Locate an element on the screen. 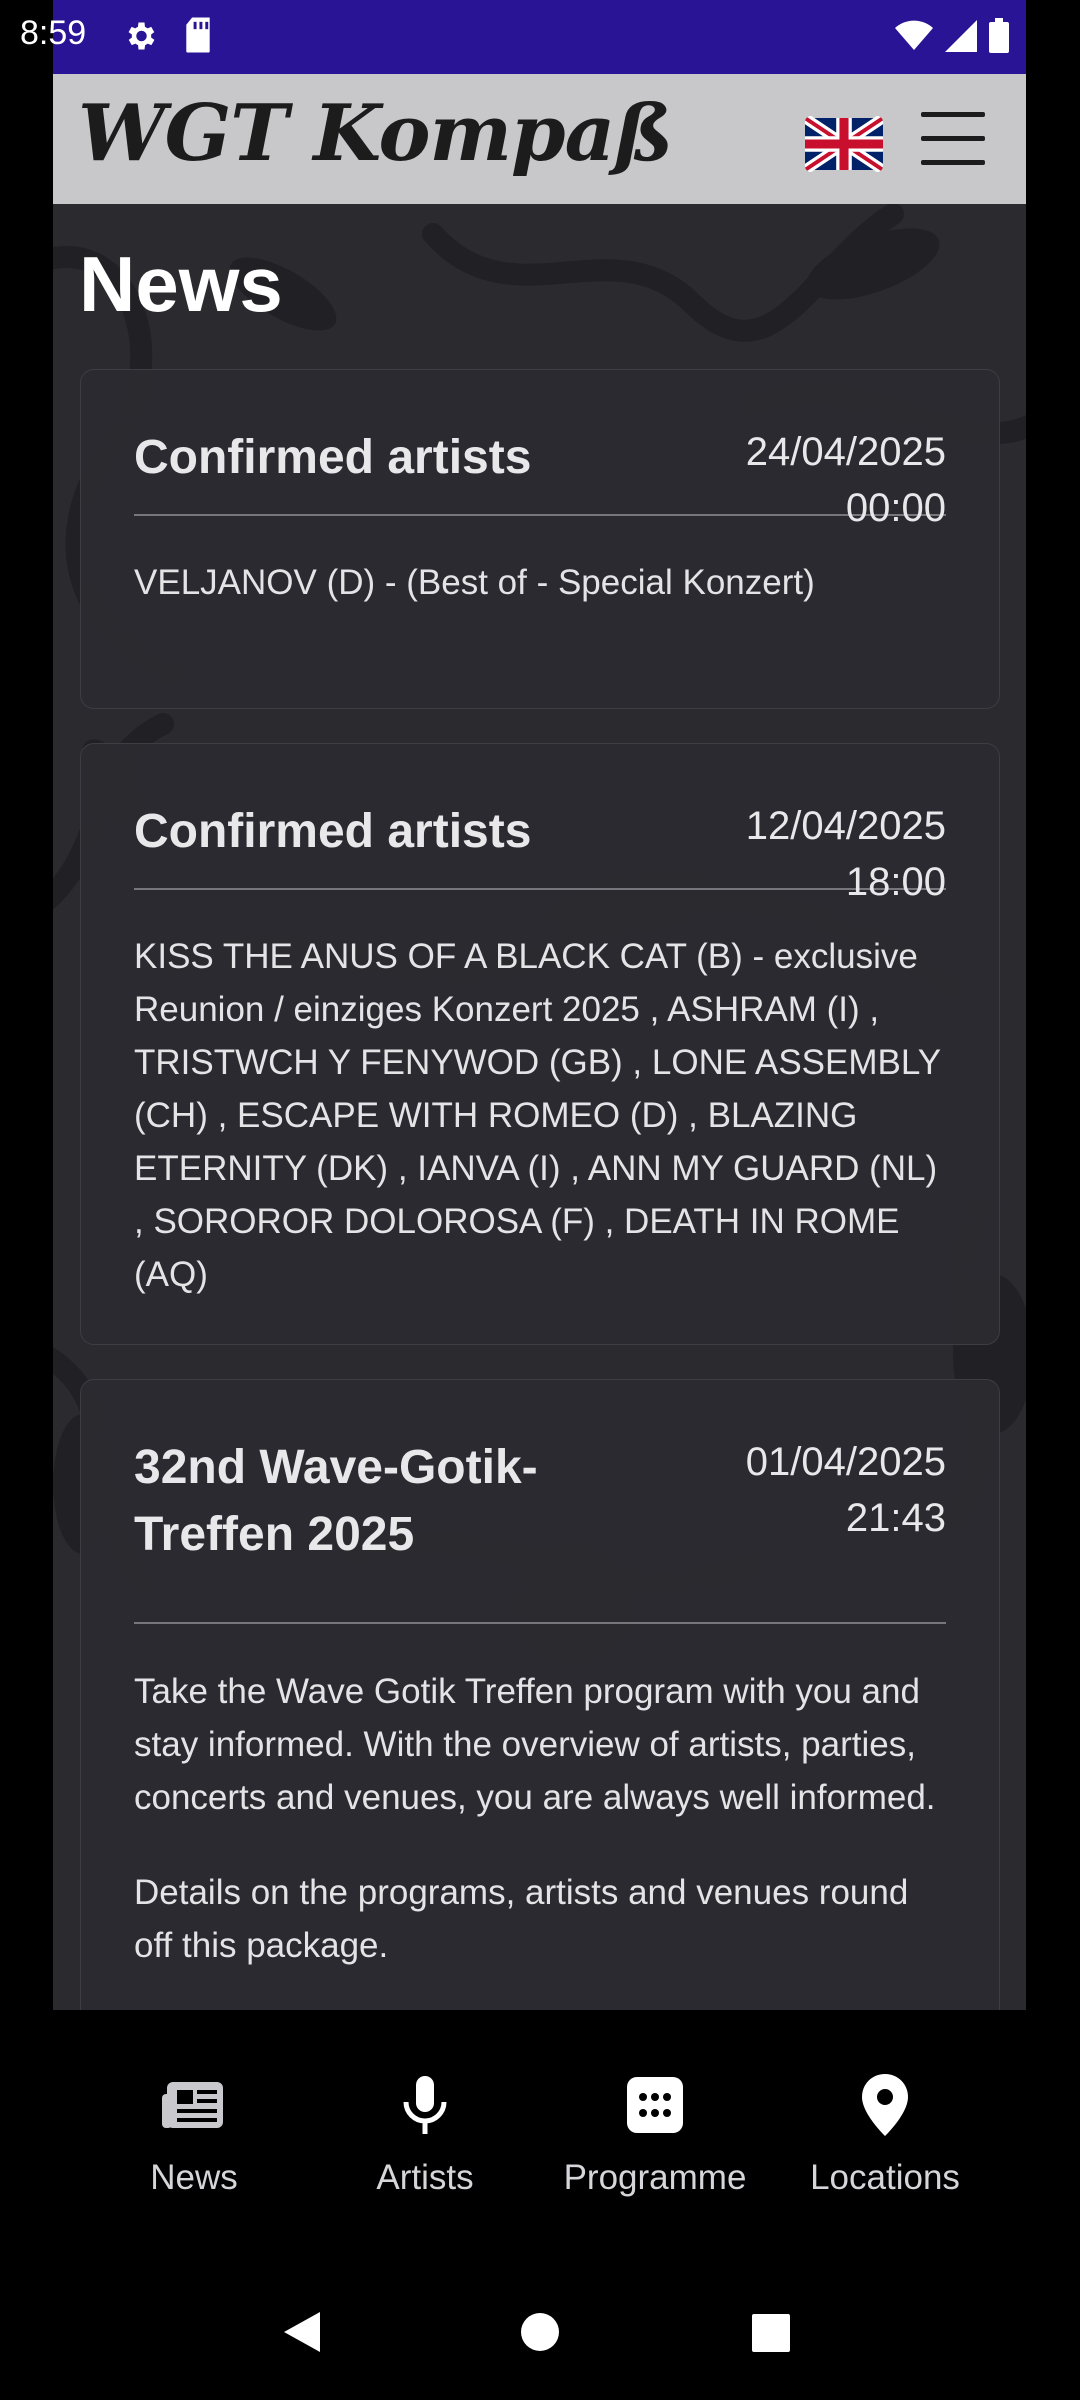  news-datetime: 12/04/2025 18:00 is located at coordinates (846, 854).